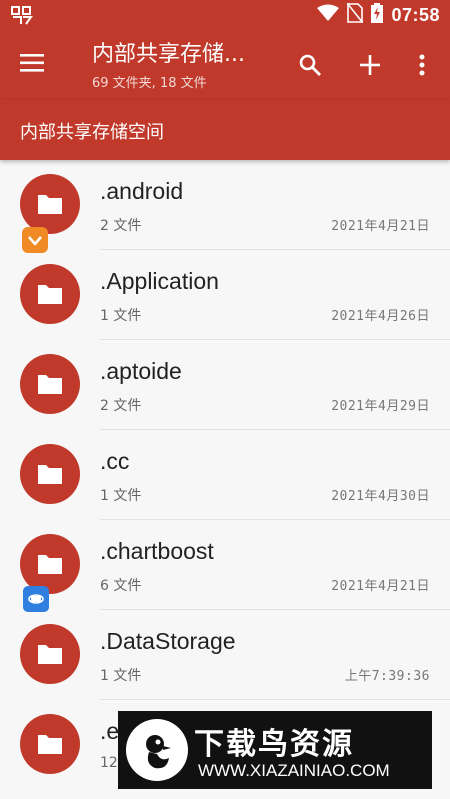  What do you see at coordinates (159, 281) in the screenshot?
I see `file-name: .Application` at bounding box center [159, 281].